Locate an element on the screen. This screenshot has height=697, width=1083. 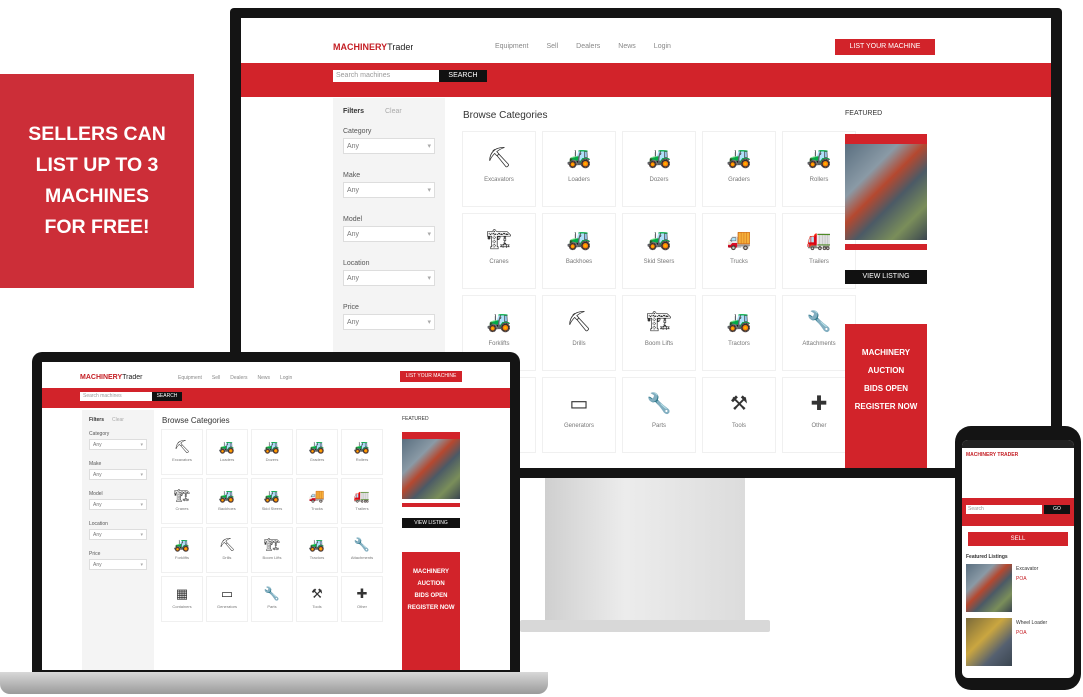
category-label: Graders is located at coordinates (739, 180).